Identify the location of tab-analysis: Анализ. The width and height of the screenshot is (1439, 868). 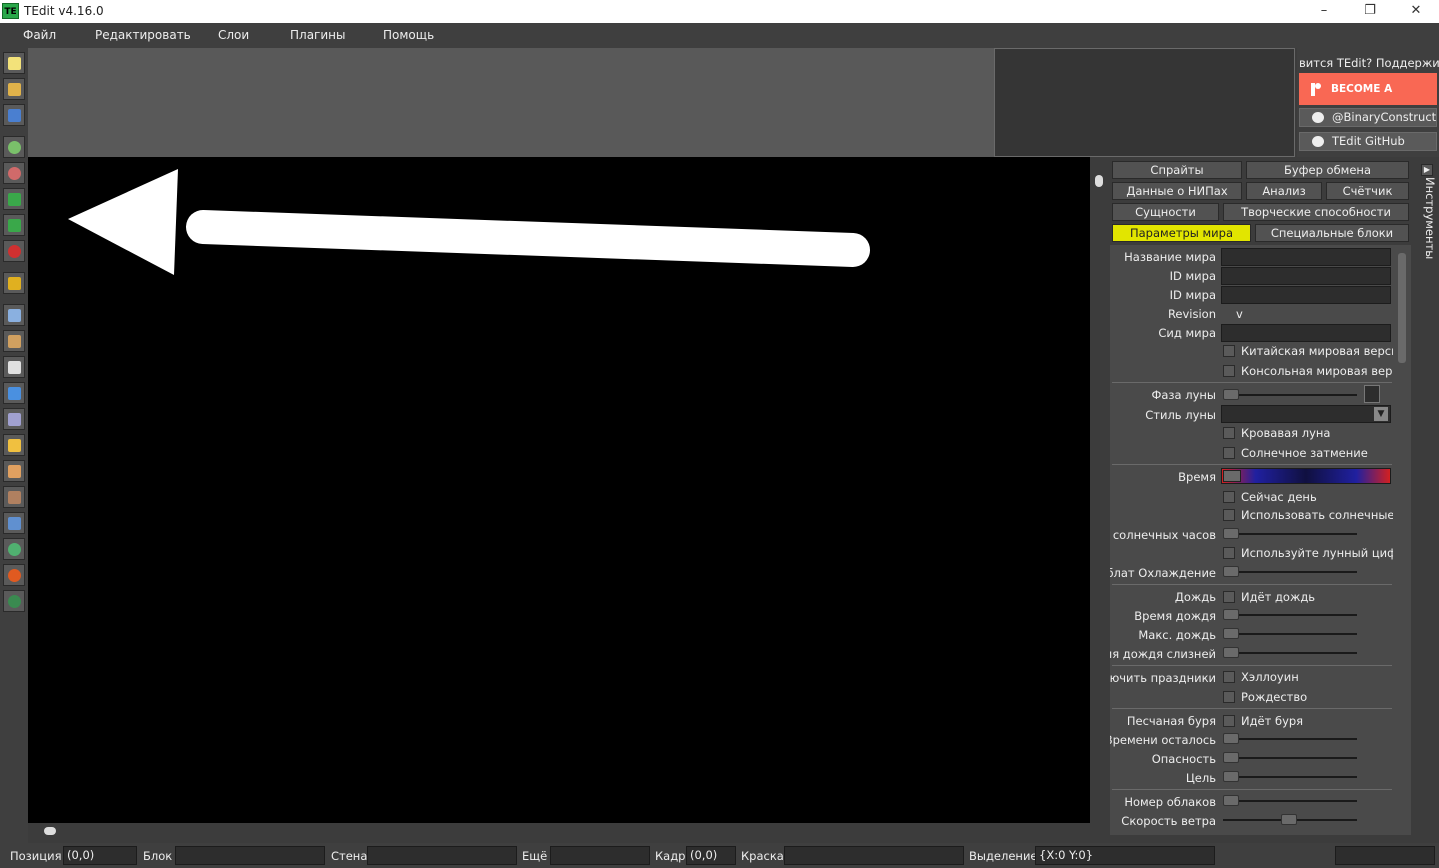
(1284, 191).